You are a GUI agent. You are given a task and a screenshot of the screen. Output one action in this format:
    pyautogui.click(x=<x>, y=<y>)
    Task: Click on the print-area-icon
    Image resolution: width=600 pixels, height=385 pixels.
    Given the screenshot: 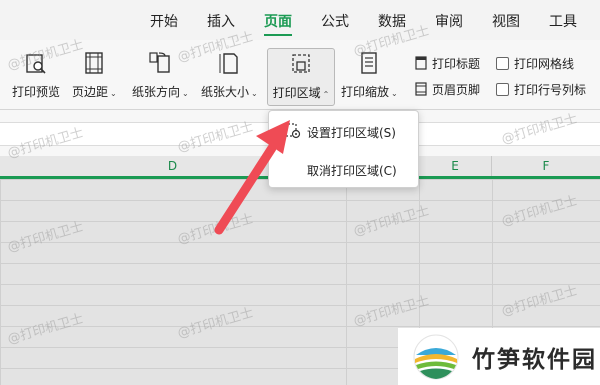 What is the action you would take?
    pyautogui.click(x=301, y=63)
    